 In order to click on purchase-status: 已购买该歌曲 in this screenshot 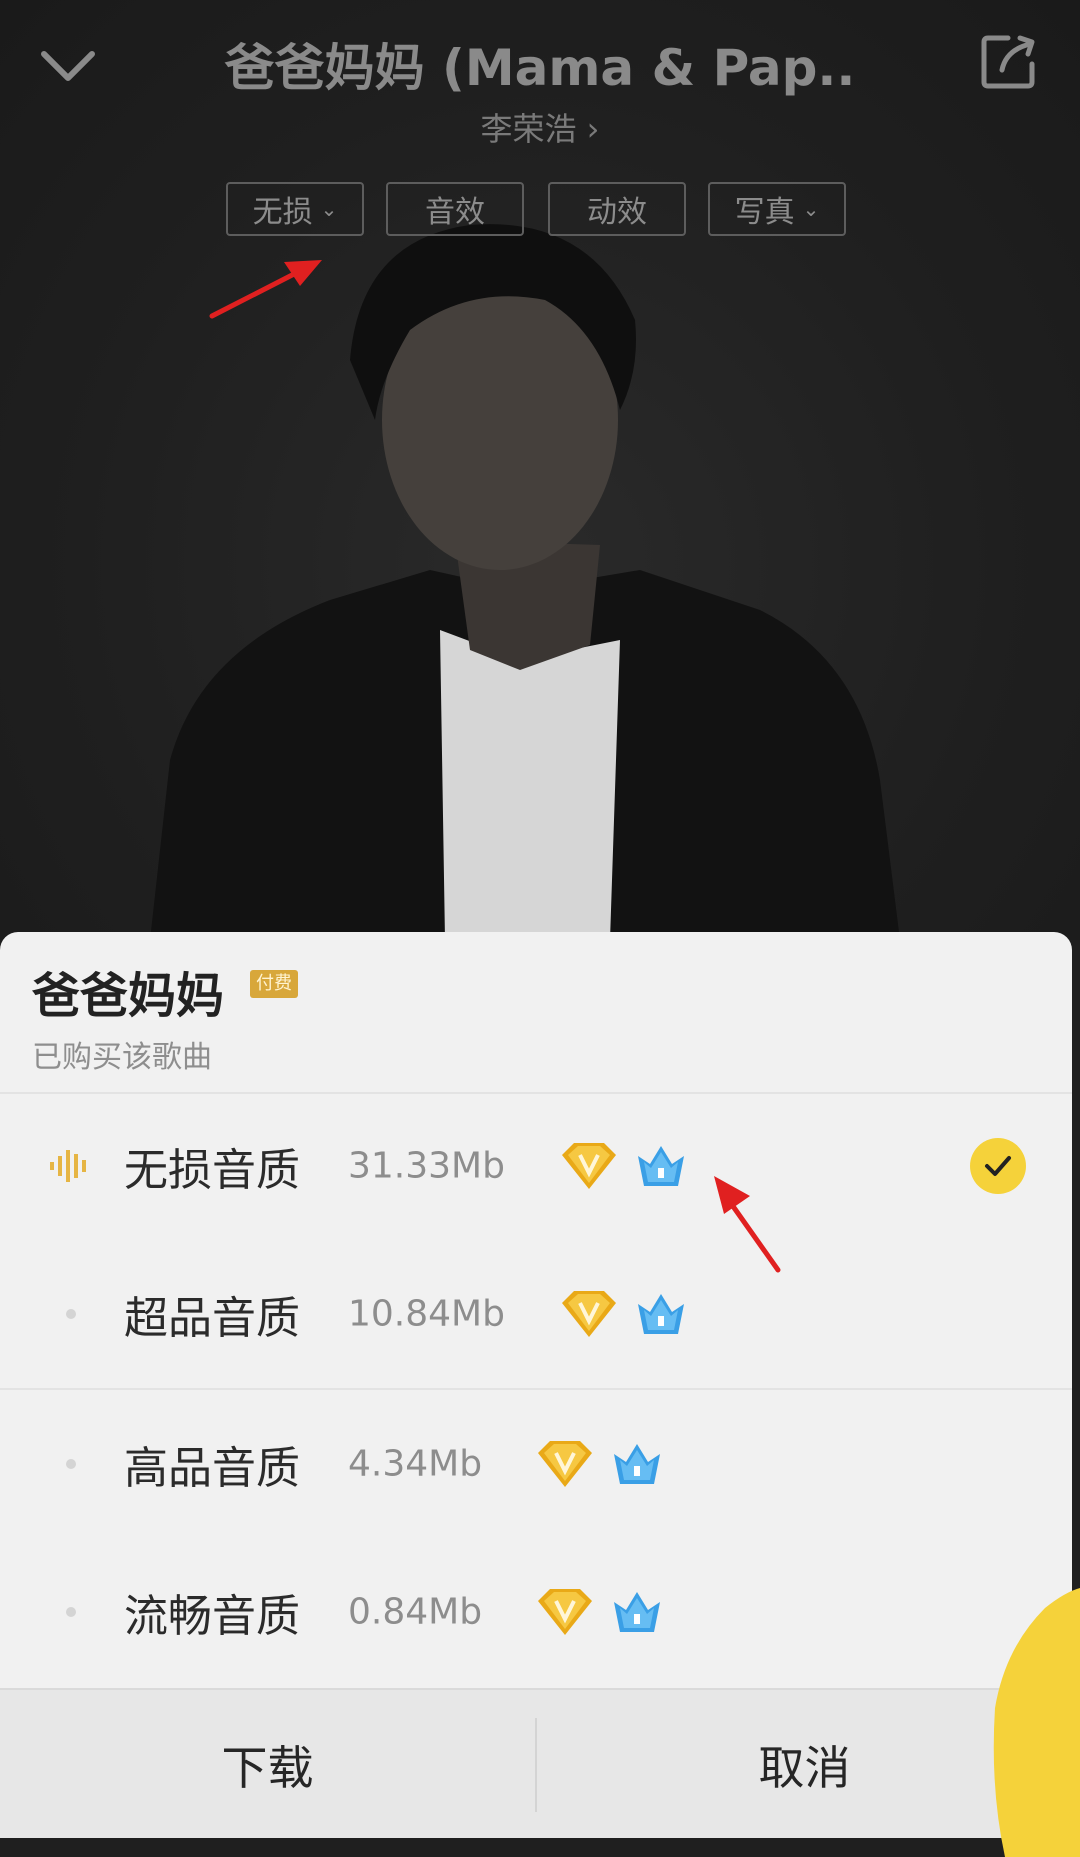, I will do `click(122, 1057)`.